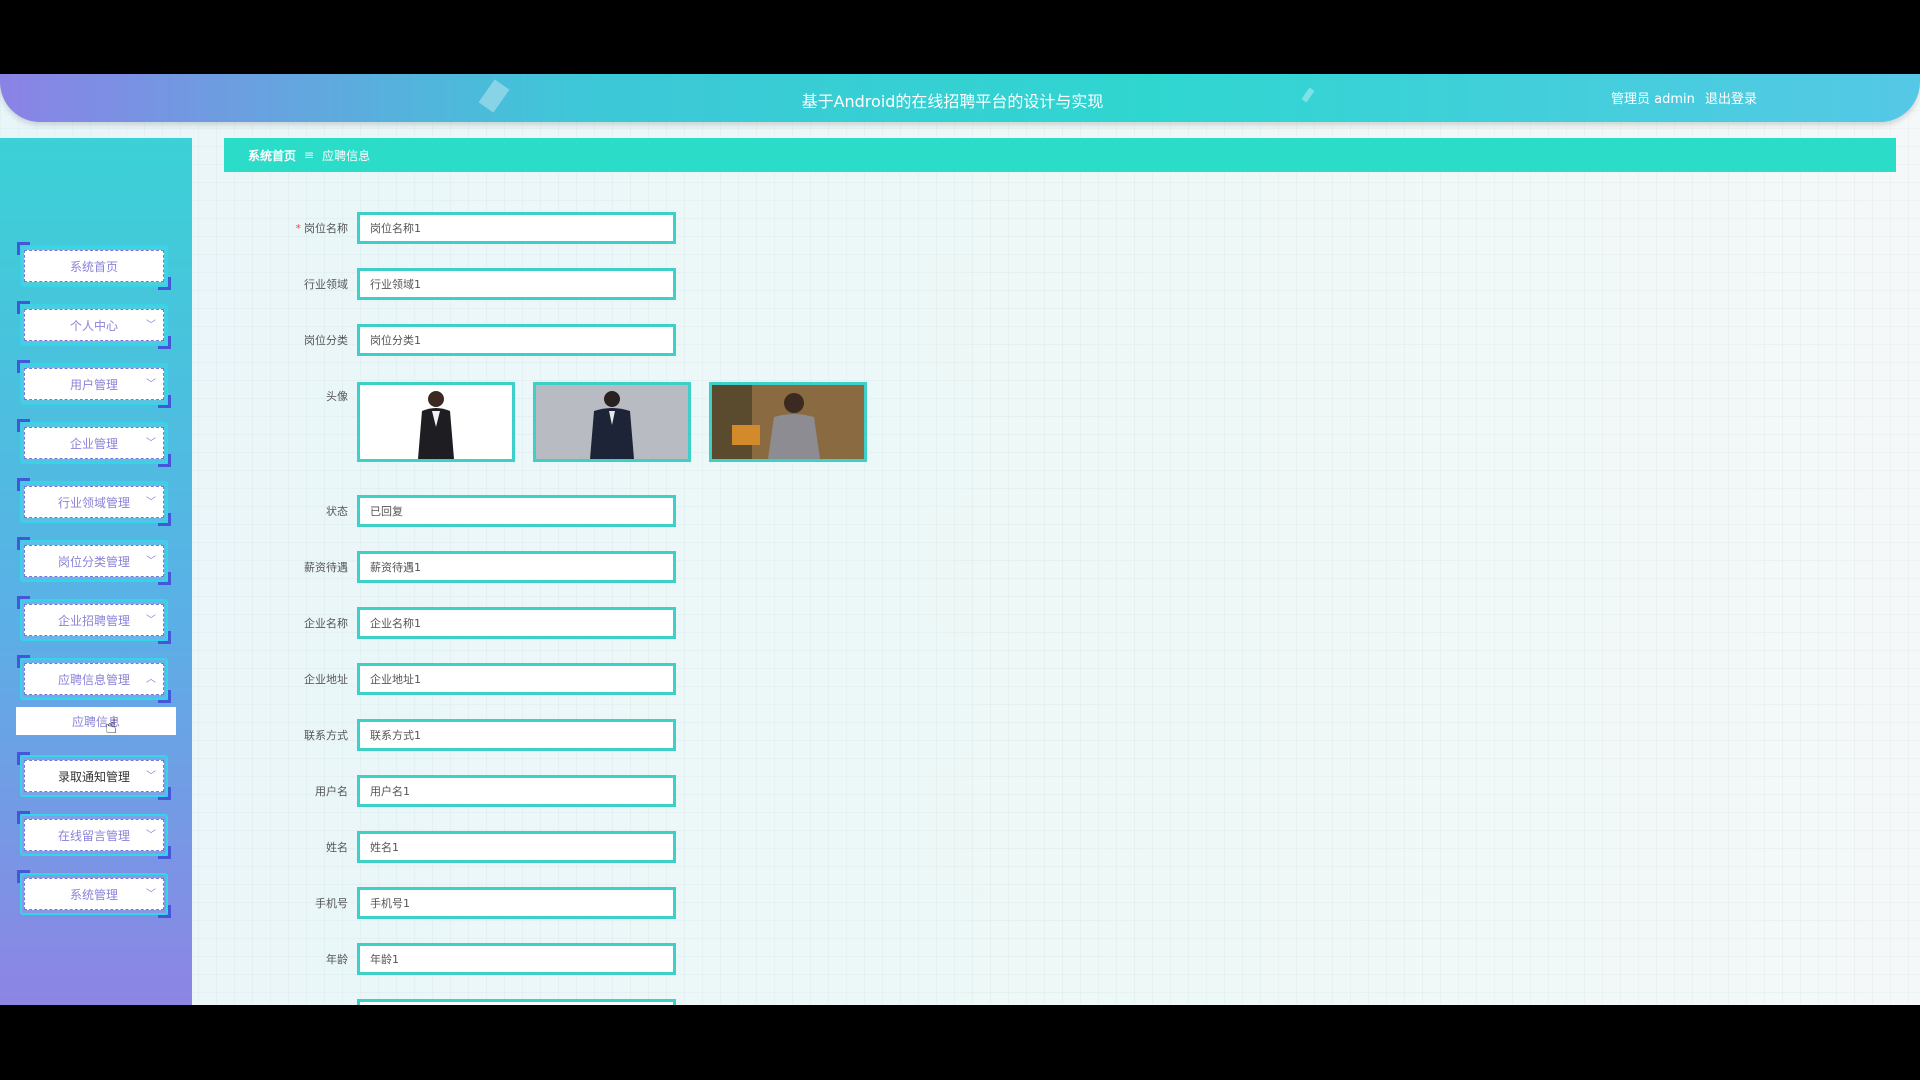 The width and height of the screenshot is (1920, 1080). I want to click on sidebar-item-profile: 个人中心 ﹀, so click(94, 325).